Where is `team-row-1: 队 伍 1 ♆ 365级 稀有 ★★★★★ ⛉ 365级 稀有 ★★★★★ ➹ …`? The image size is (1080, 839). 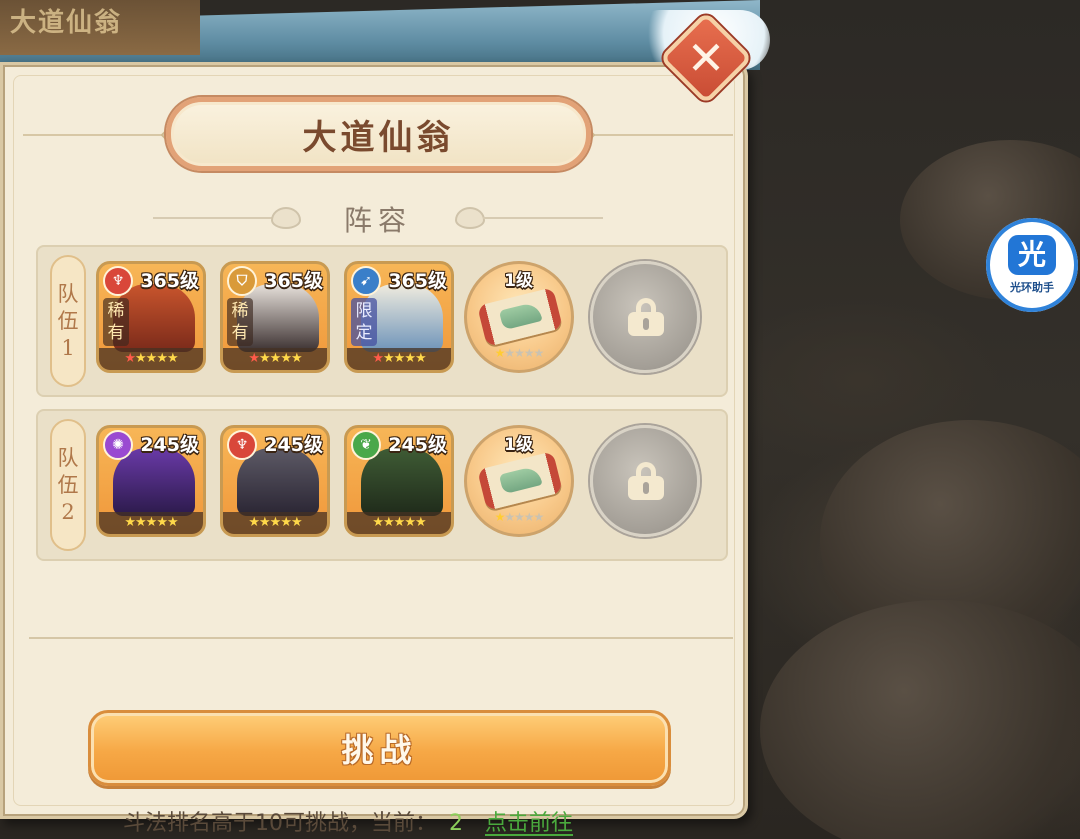 team-row-1: 队 伍 1 ♆ 365级 稀有 ★★★★★ ⛉ 365级 稀有 ★★★★★ ➹ … is located at coordinates (382, 321).